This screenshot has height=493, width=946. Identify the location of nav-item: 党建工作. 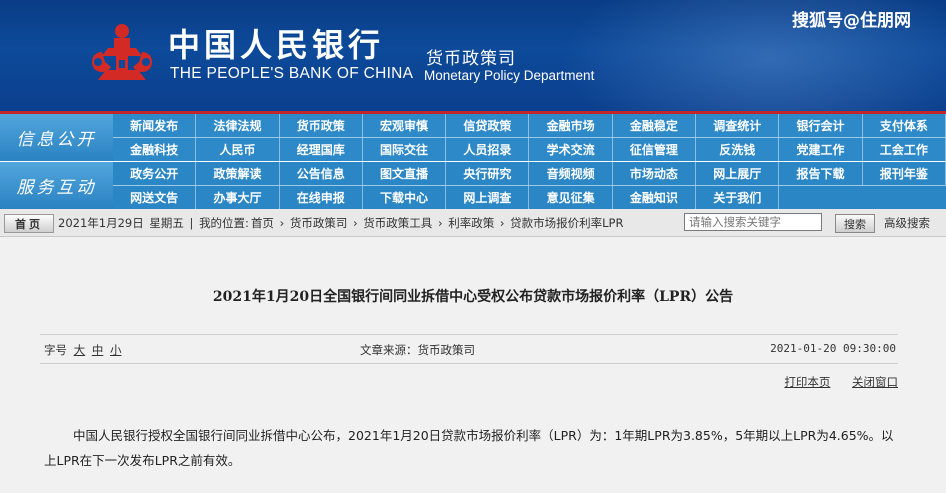
(821, 149).